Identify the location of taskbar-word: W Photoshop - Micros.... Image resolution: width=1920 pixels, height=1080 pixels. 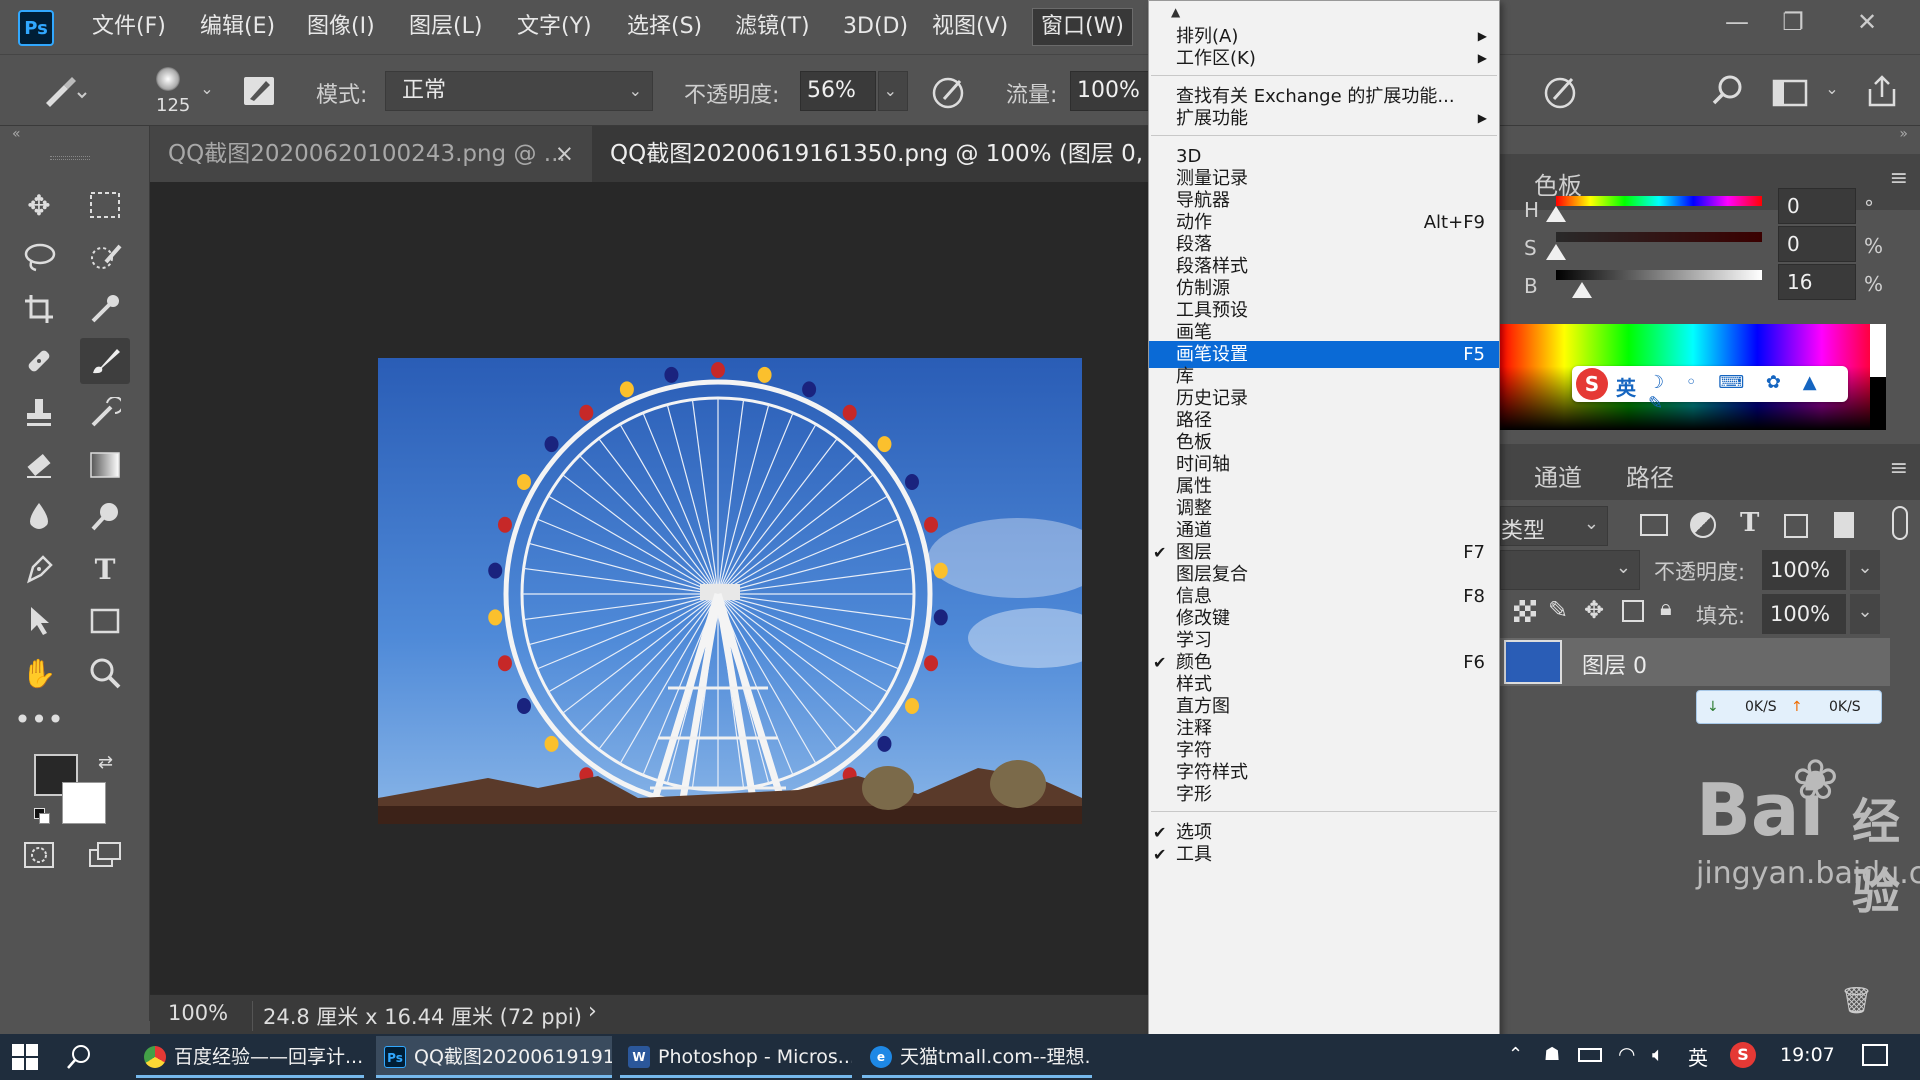
(736, 1057).